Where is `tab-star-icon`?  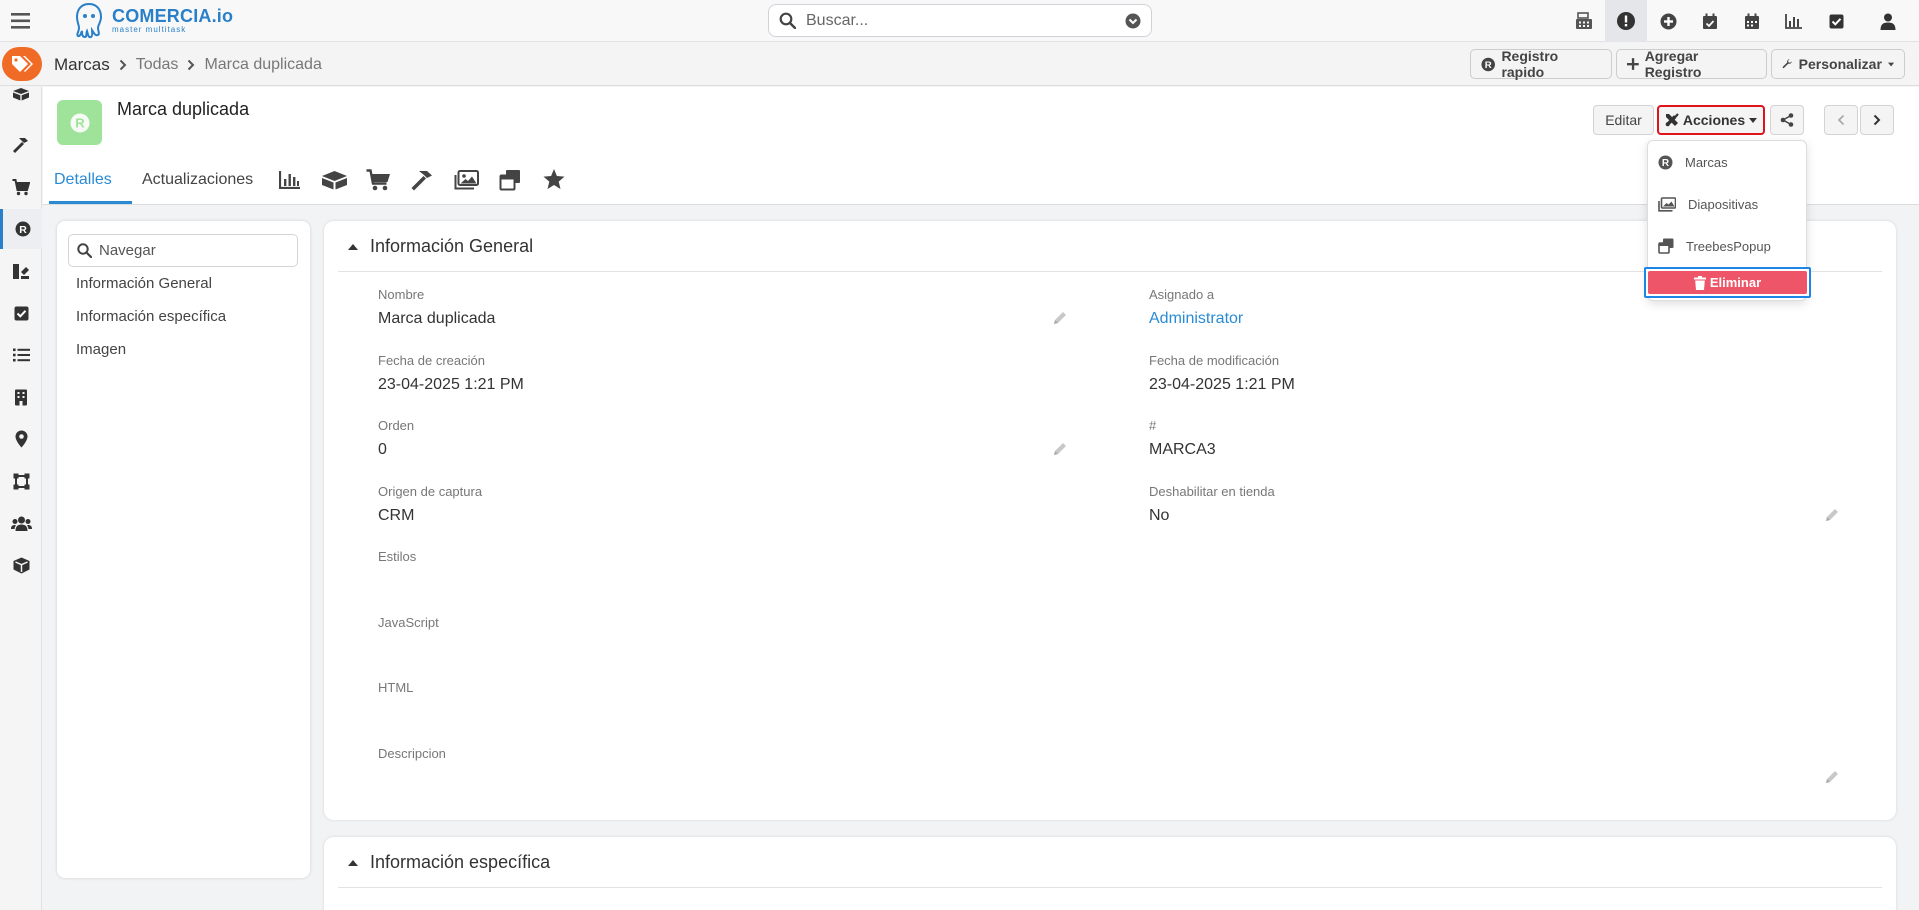 tab-star-icon is located at coordinates (554, 179).